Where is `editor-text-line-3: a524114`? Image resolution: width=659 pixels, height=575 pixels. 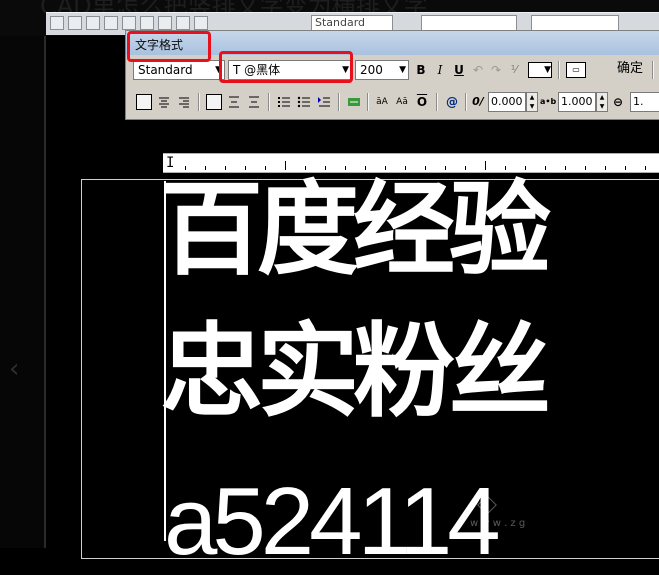 editor-text-line-3: a524114 is located at coordinates (332, 522).